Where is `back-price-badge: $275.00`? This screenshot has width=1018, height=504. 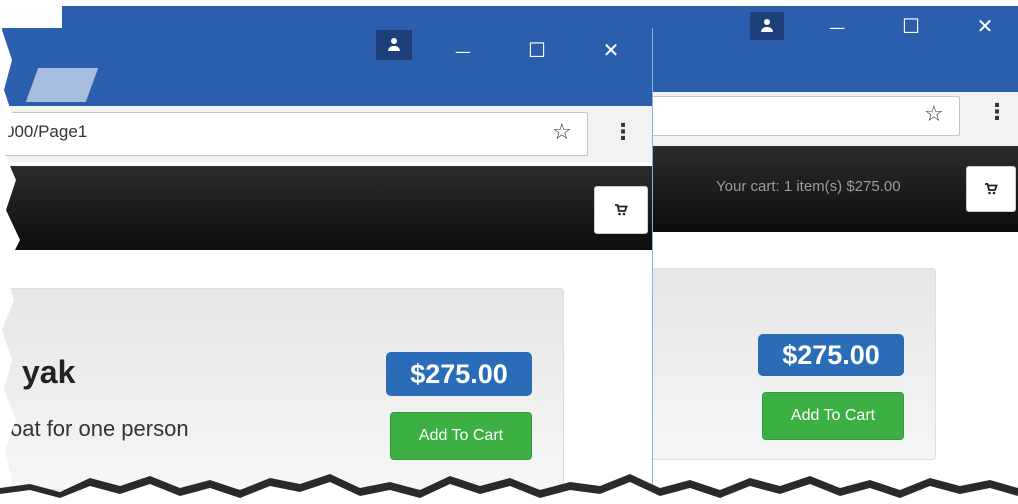
back-price-badge: $275.00 is located at coordinates (831, 355).